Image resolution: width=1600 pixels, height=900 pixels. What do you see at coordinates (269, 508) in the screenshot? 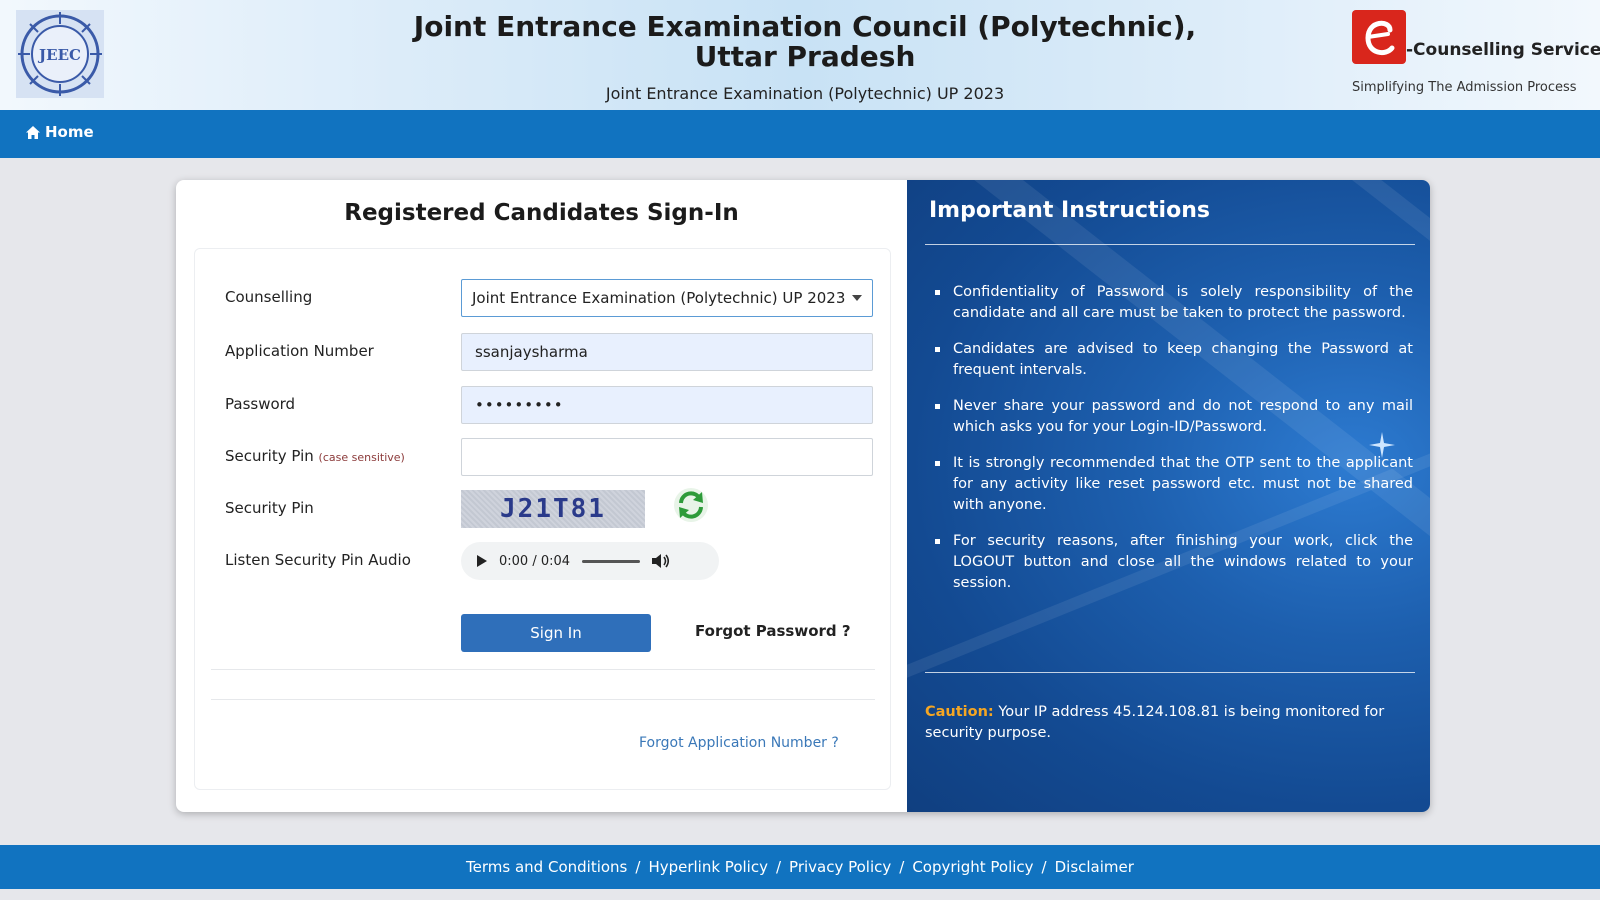
I see `captcha-label: Security Pin` at bounding box center [269, 508].